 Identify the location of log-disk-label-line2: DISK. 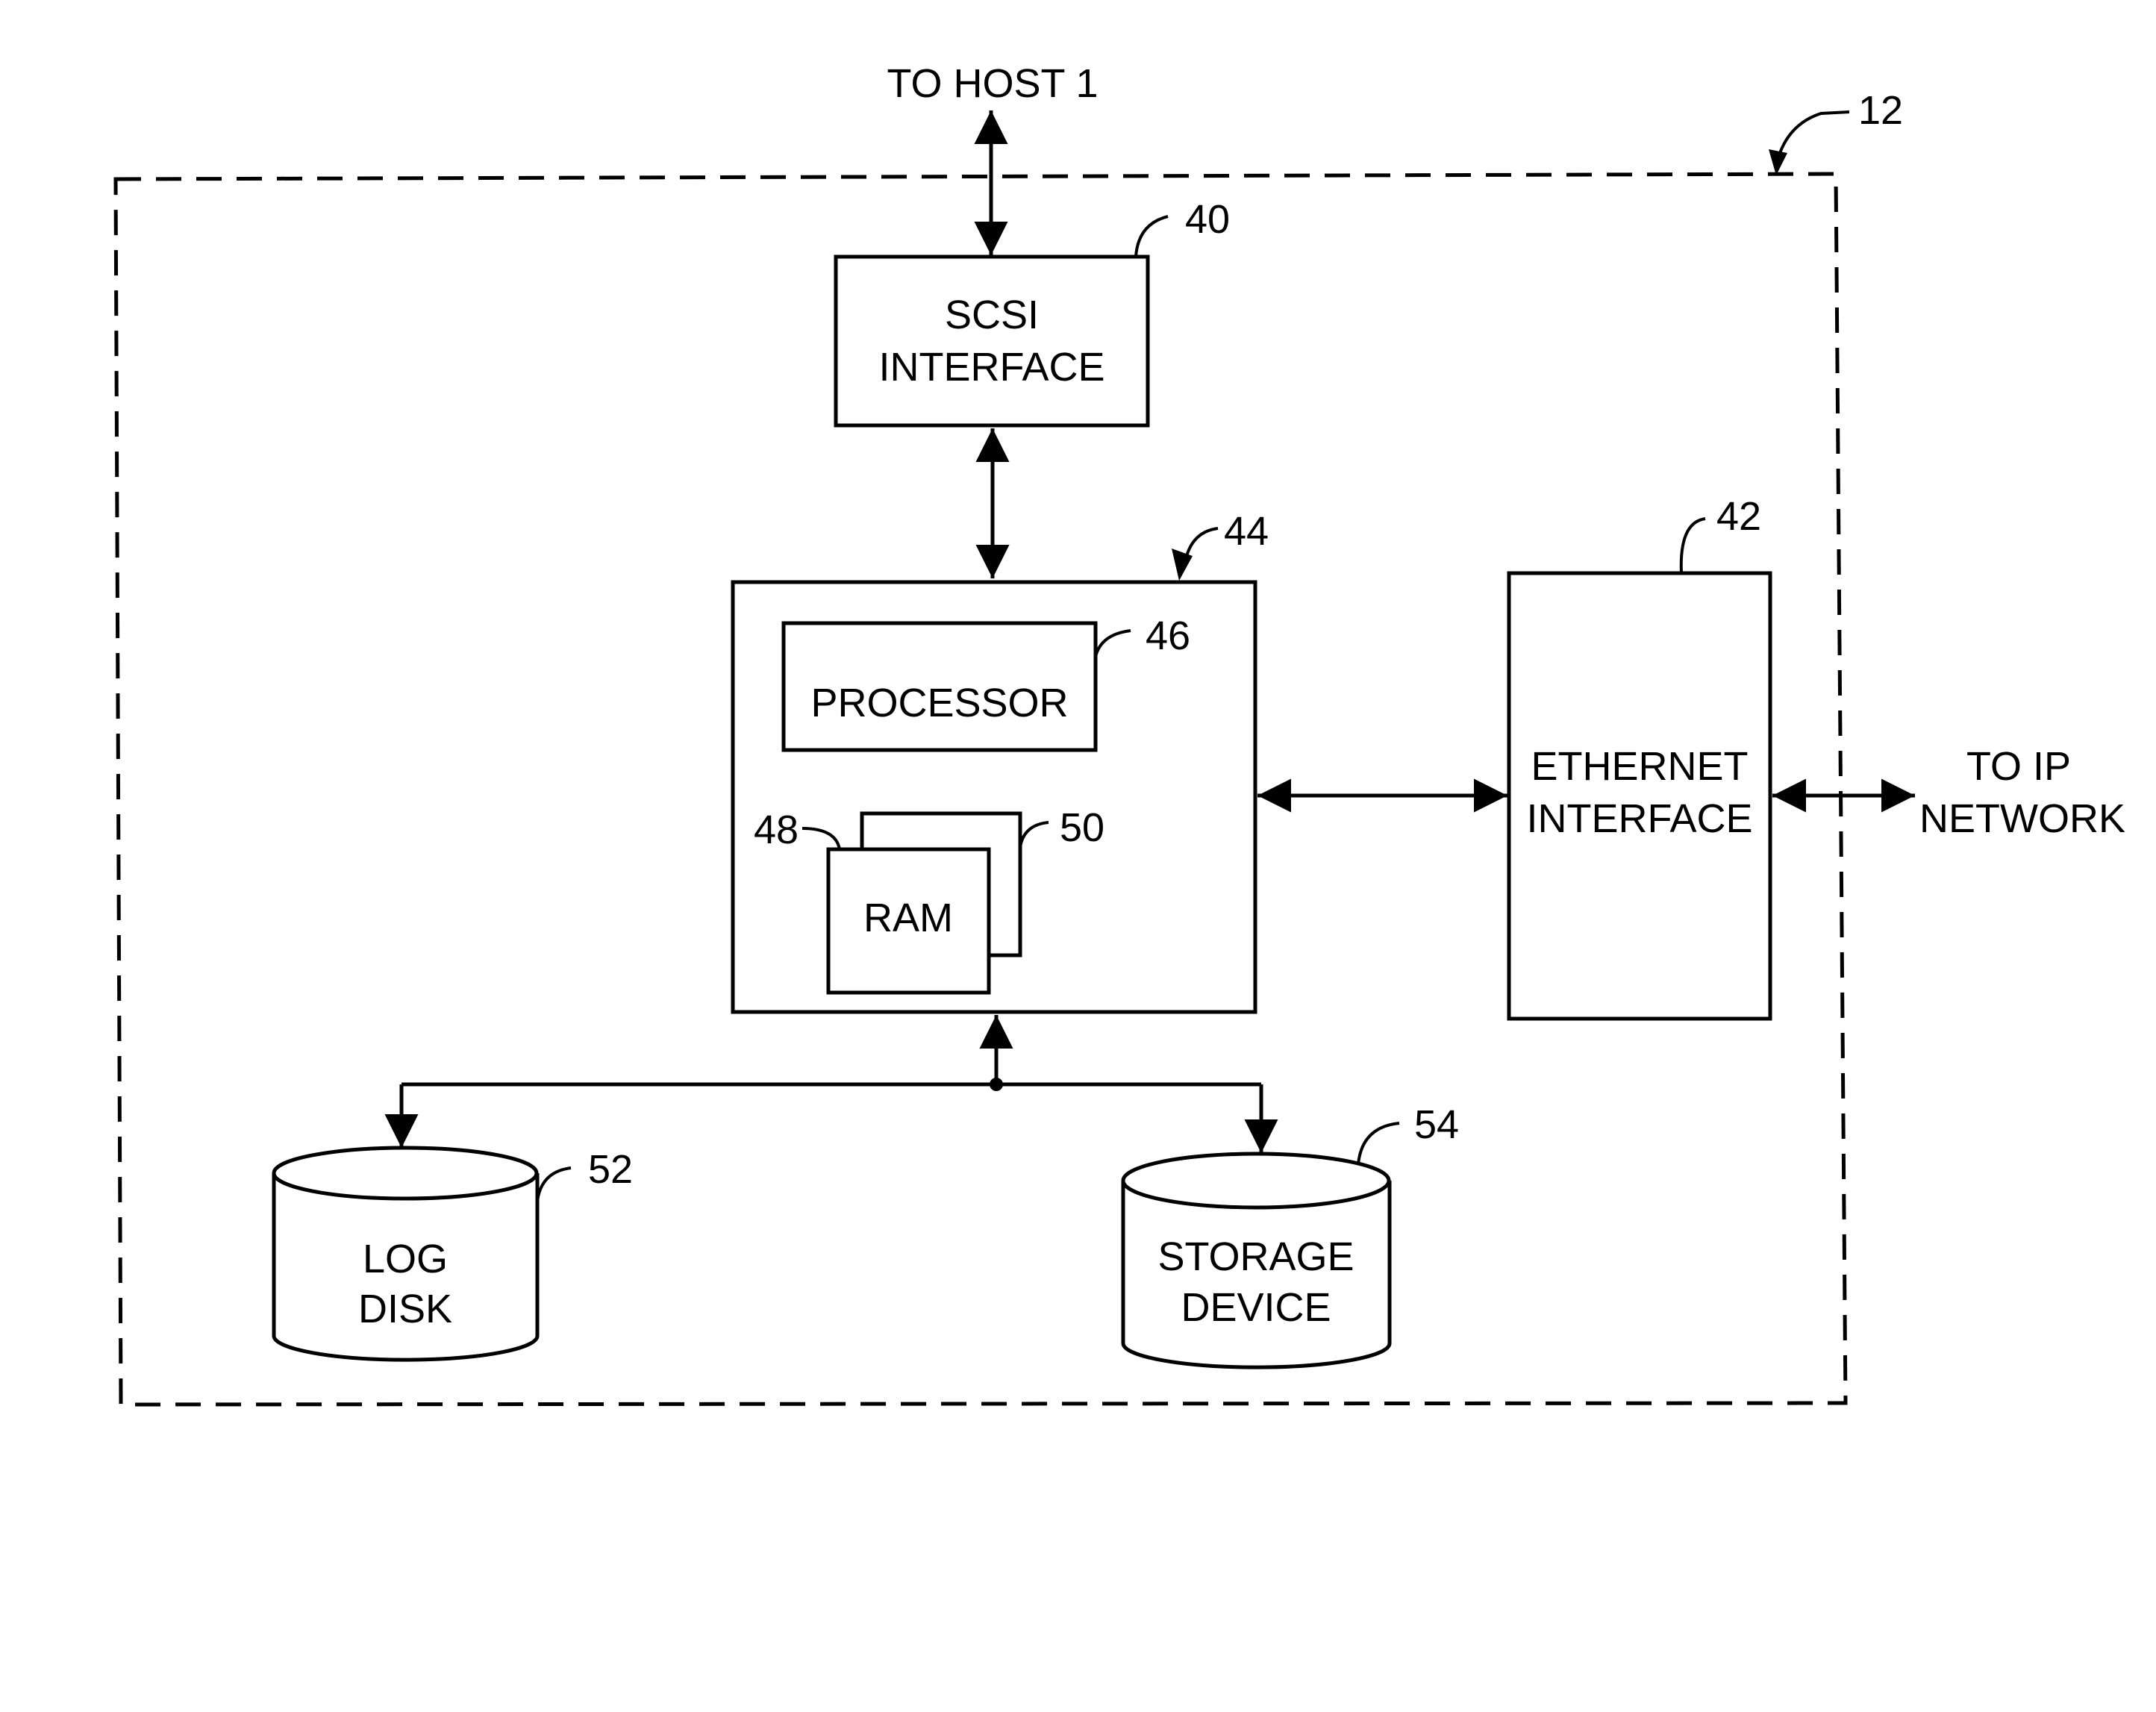
(405, 1309).